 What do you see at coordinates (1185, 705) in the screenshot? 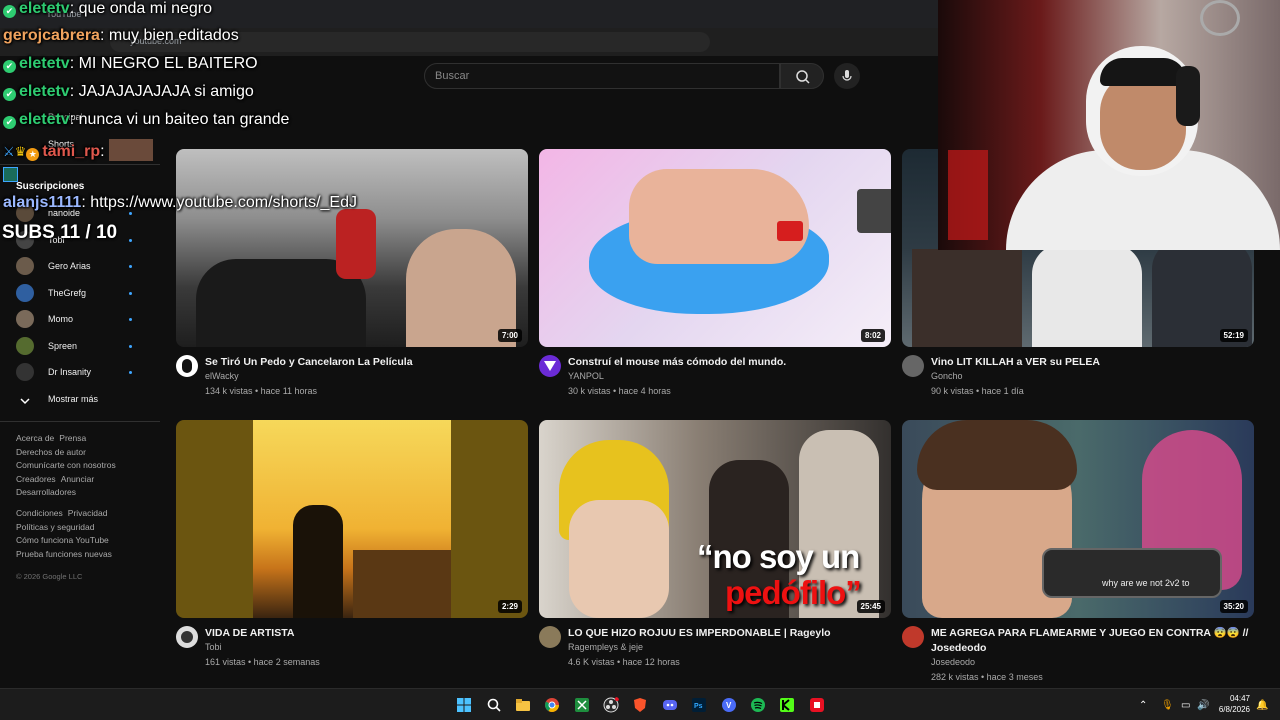
I see `network-icon: ▭` at bounding box center [1185, 705].